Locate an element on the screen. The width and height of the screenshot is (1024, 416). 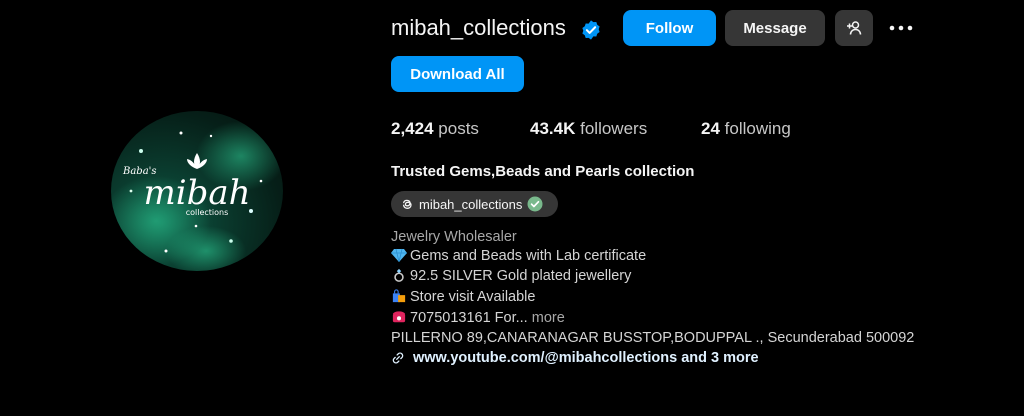
username: mibah_collections is located at coordinates (478, 27).